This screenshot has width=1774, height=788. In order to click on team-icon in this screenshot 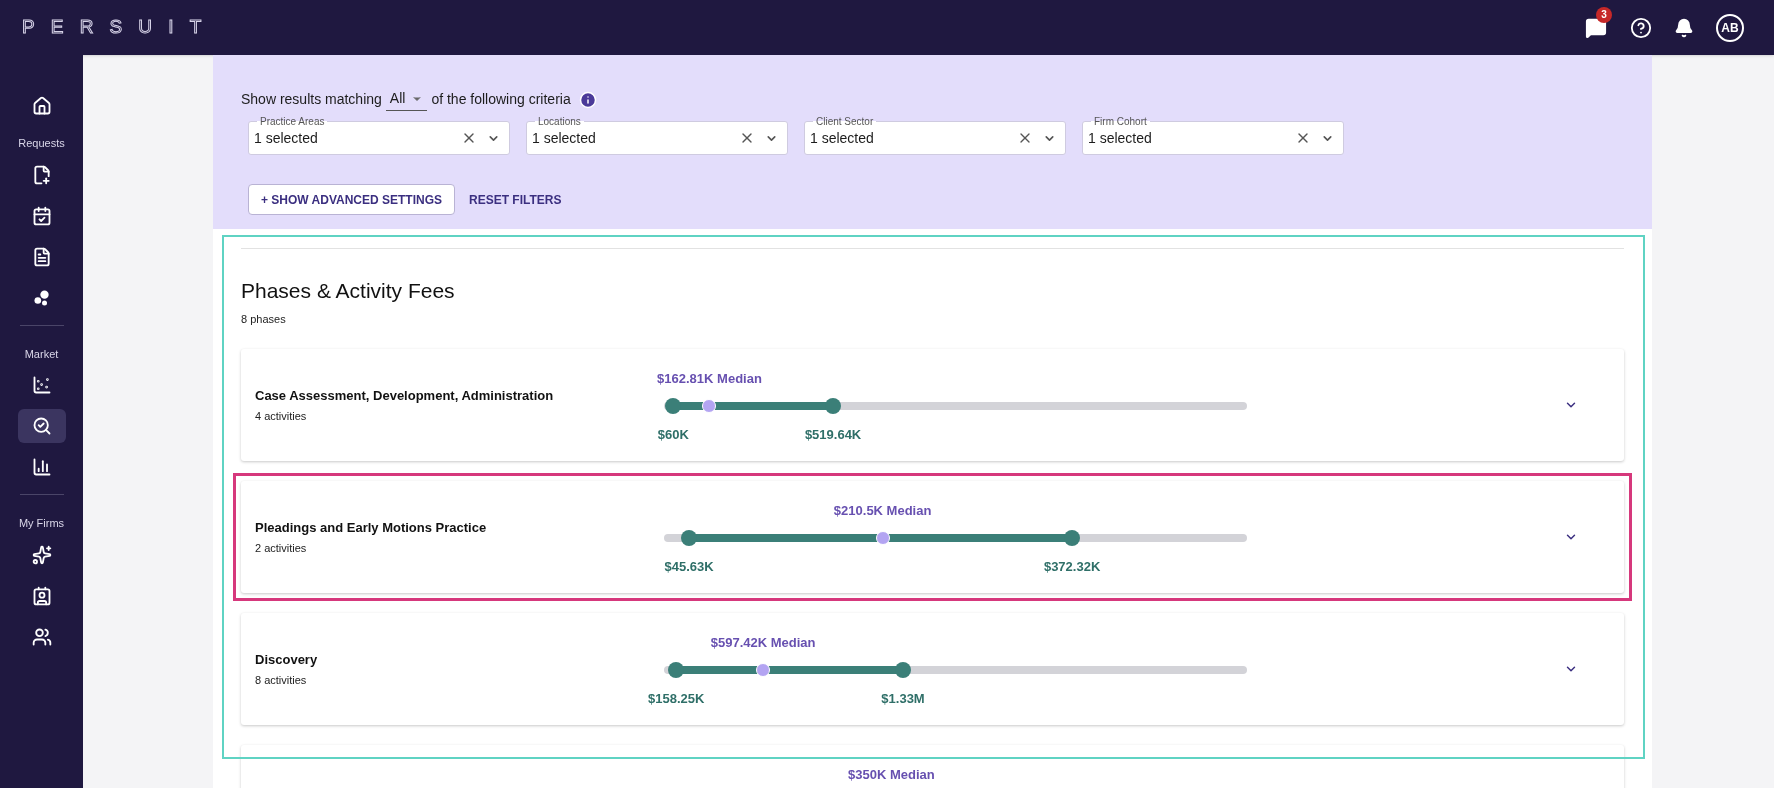, I will do `click(41, 636)`.